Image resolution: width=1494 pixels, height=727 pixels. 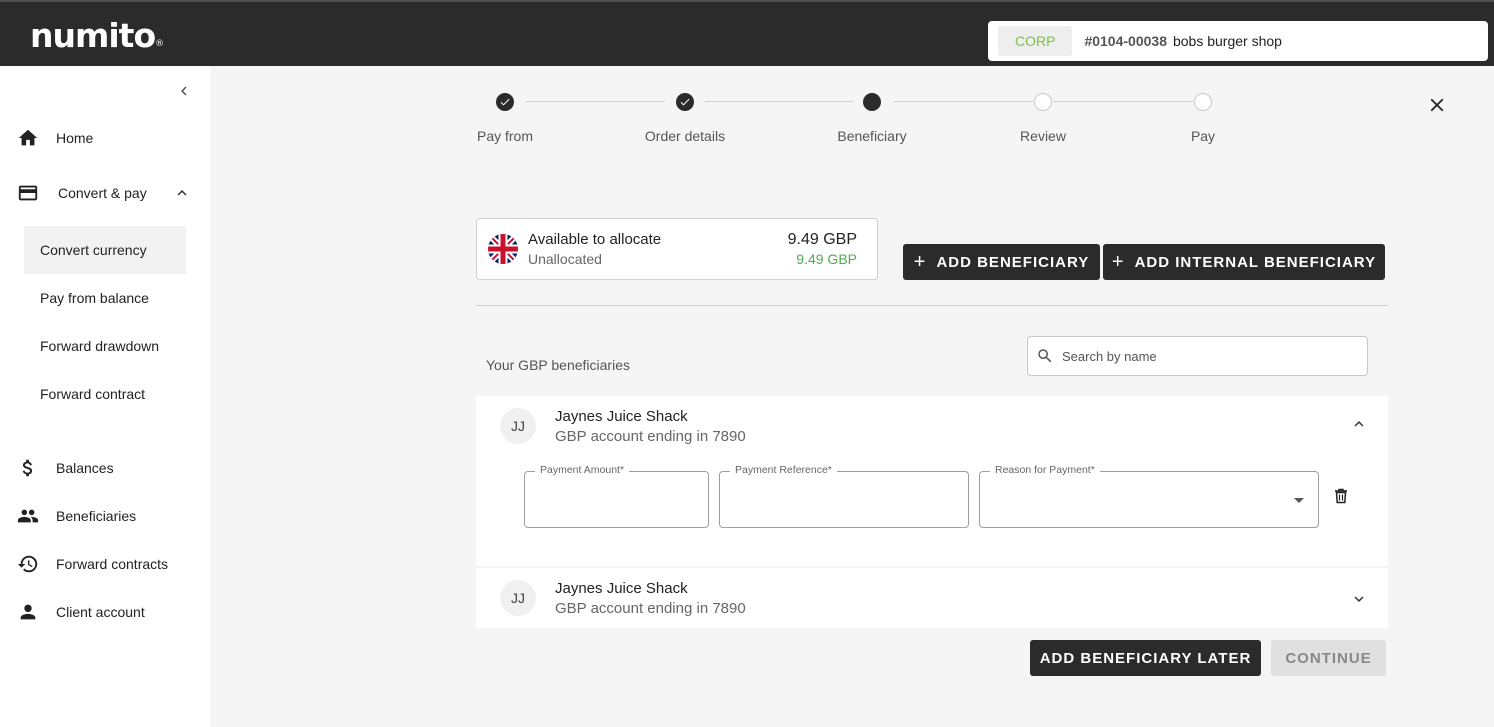 I want to click on search-icon, so click(x=1045, y=356).